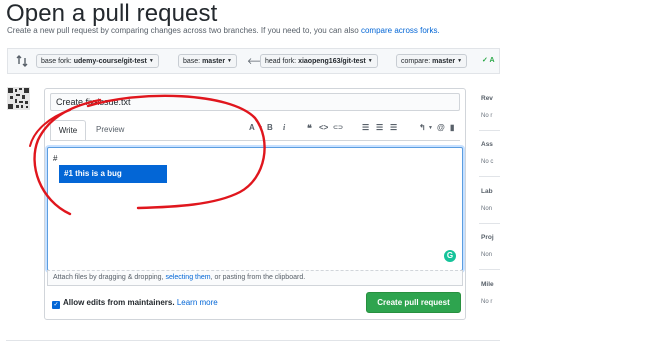 The image size is (652, 348). Describe the element at coordinates (422, 128) in the screenshot. I see `reply-icon: ↰` at that location.